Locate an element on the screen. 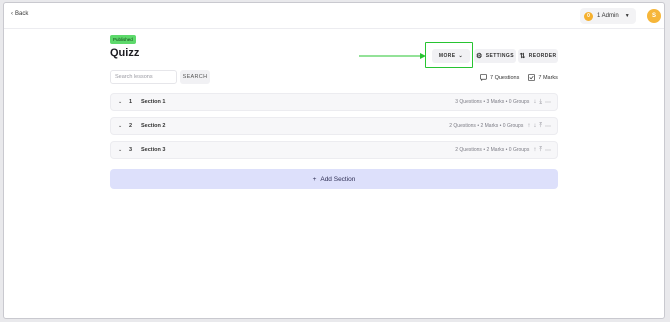 The height and width of the screenshot is (322, 670). page-title: Quizz is located at coordinates (125, 53).